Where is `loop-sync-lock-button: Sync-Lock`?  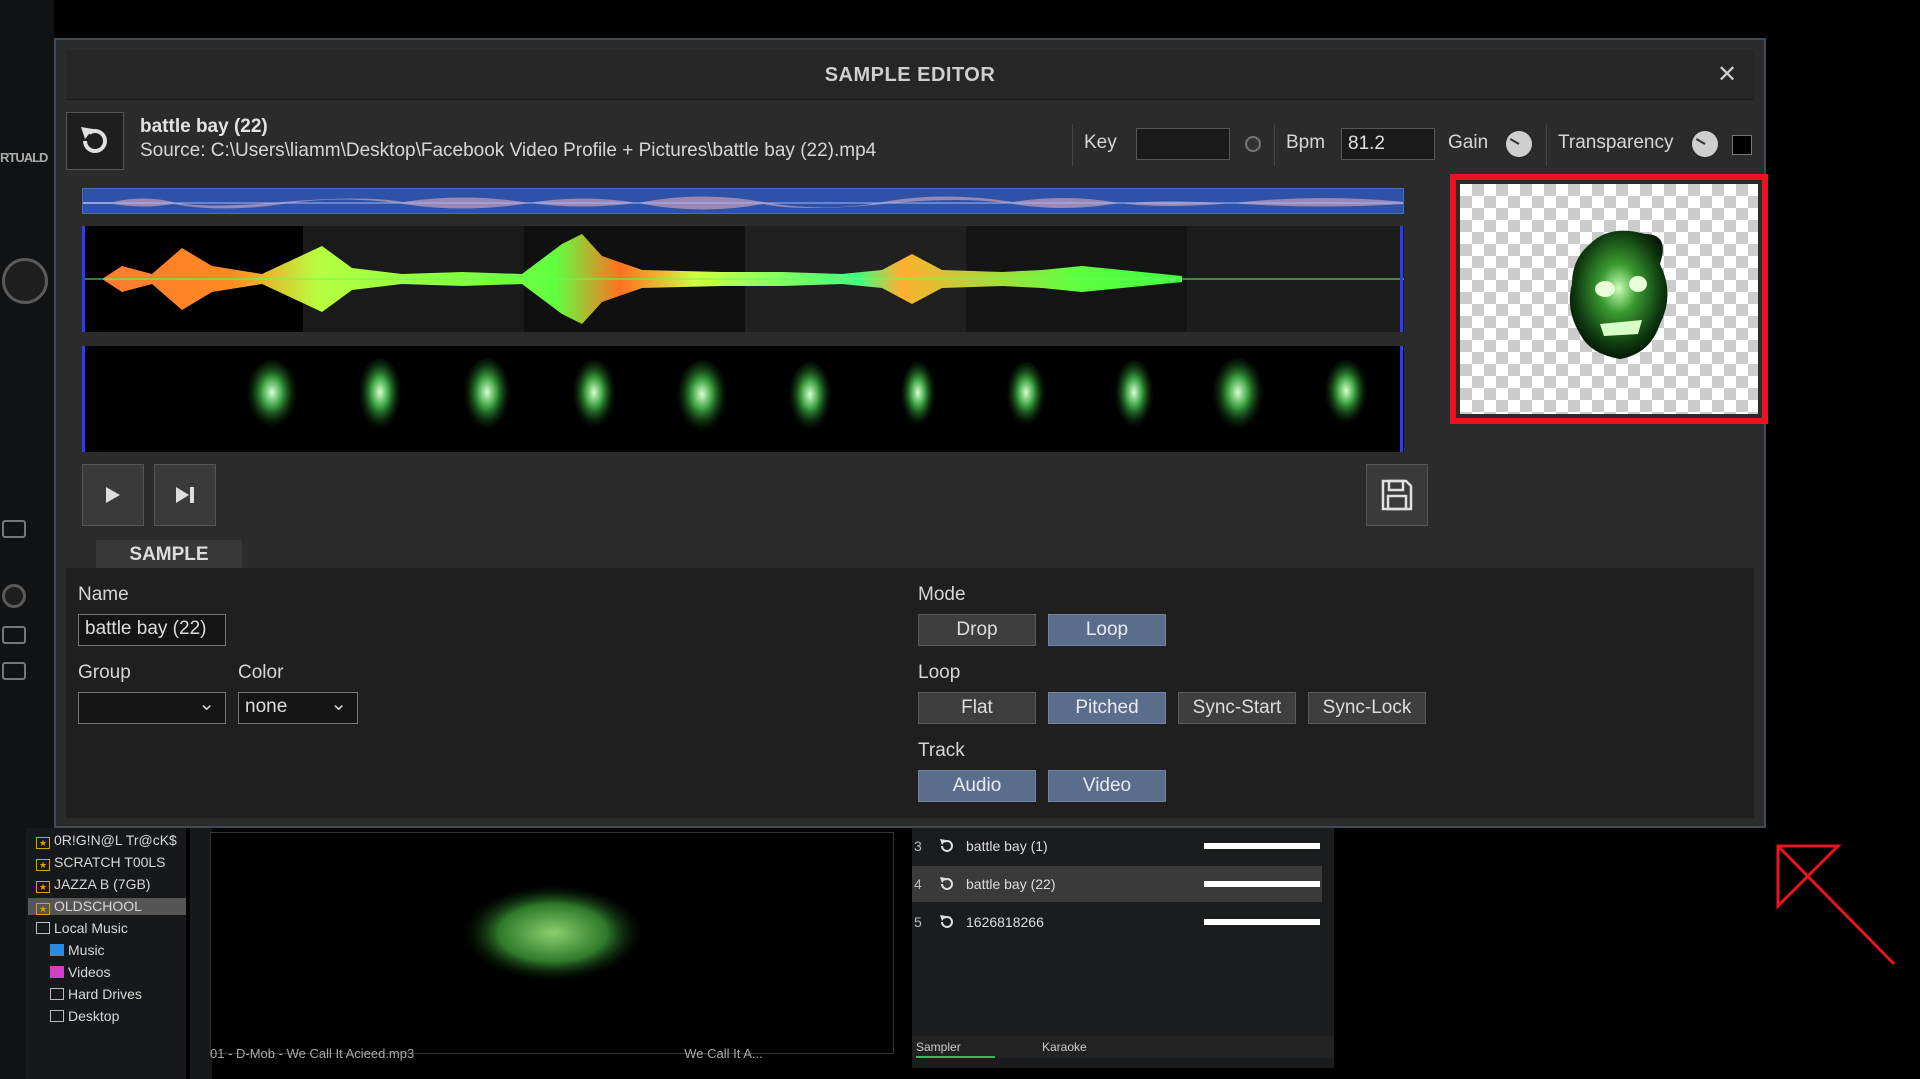 loop-sync-lock-button: Sync-Lock is located at coordinates (1367, 708).